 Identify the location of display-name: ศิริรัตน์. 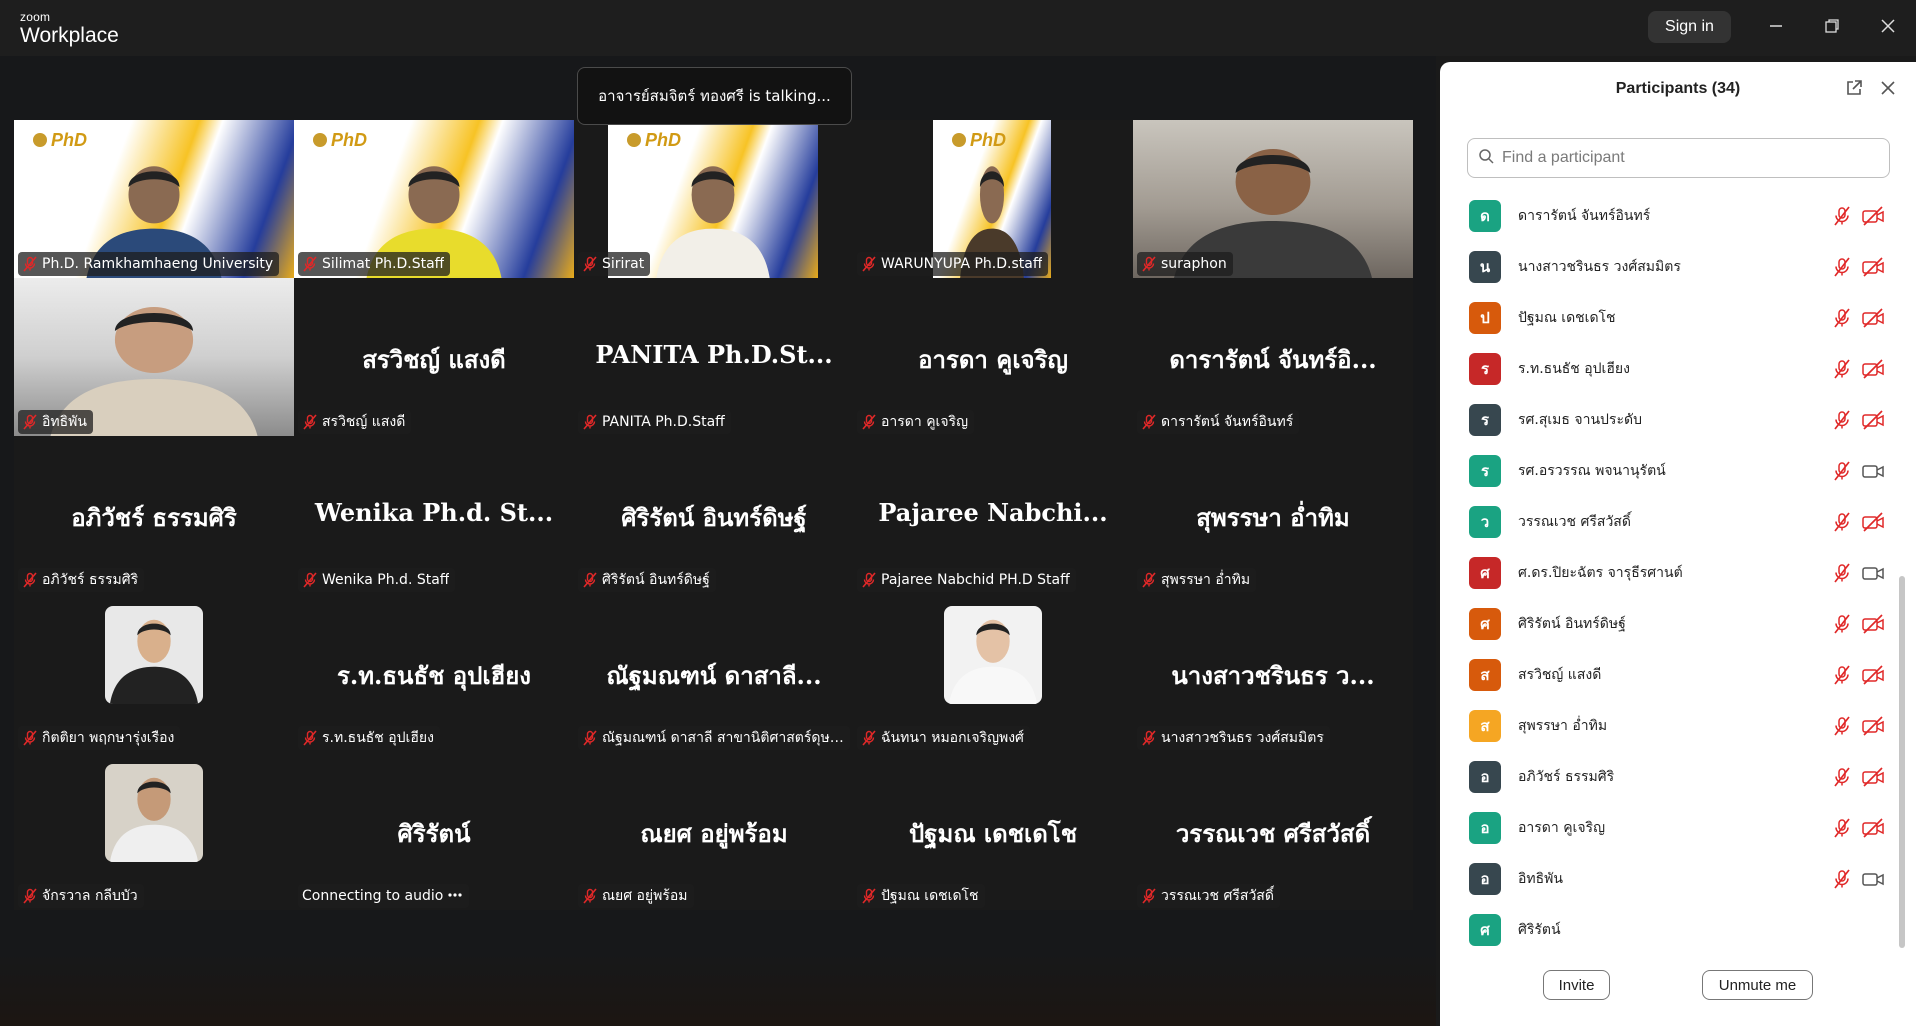
(434, 833).